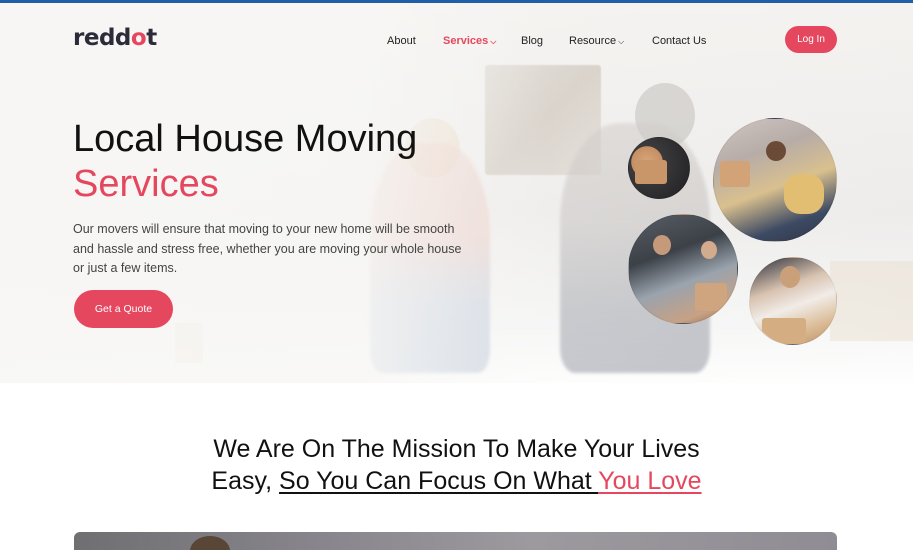 Image resolution: width=913 pixels, height=550 pixels. Describe the element at coordinates (456, 449) in the screenshot. I see `mission-line-1: We Are On The Mission To Make Your Lives` at that location.